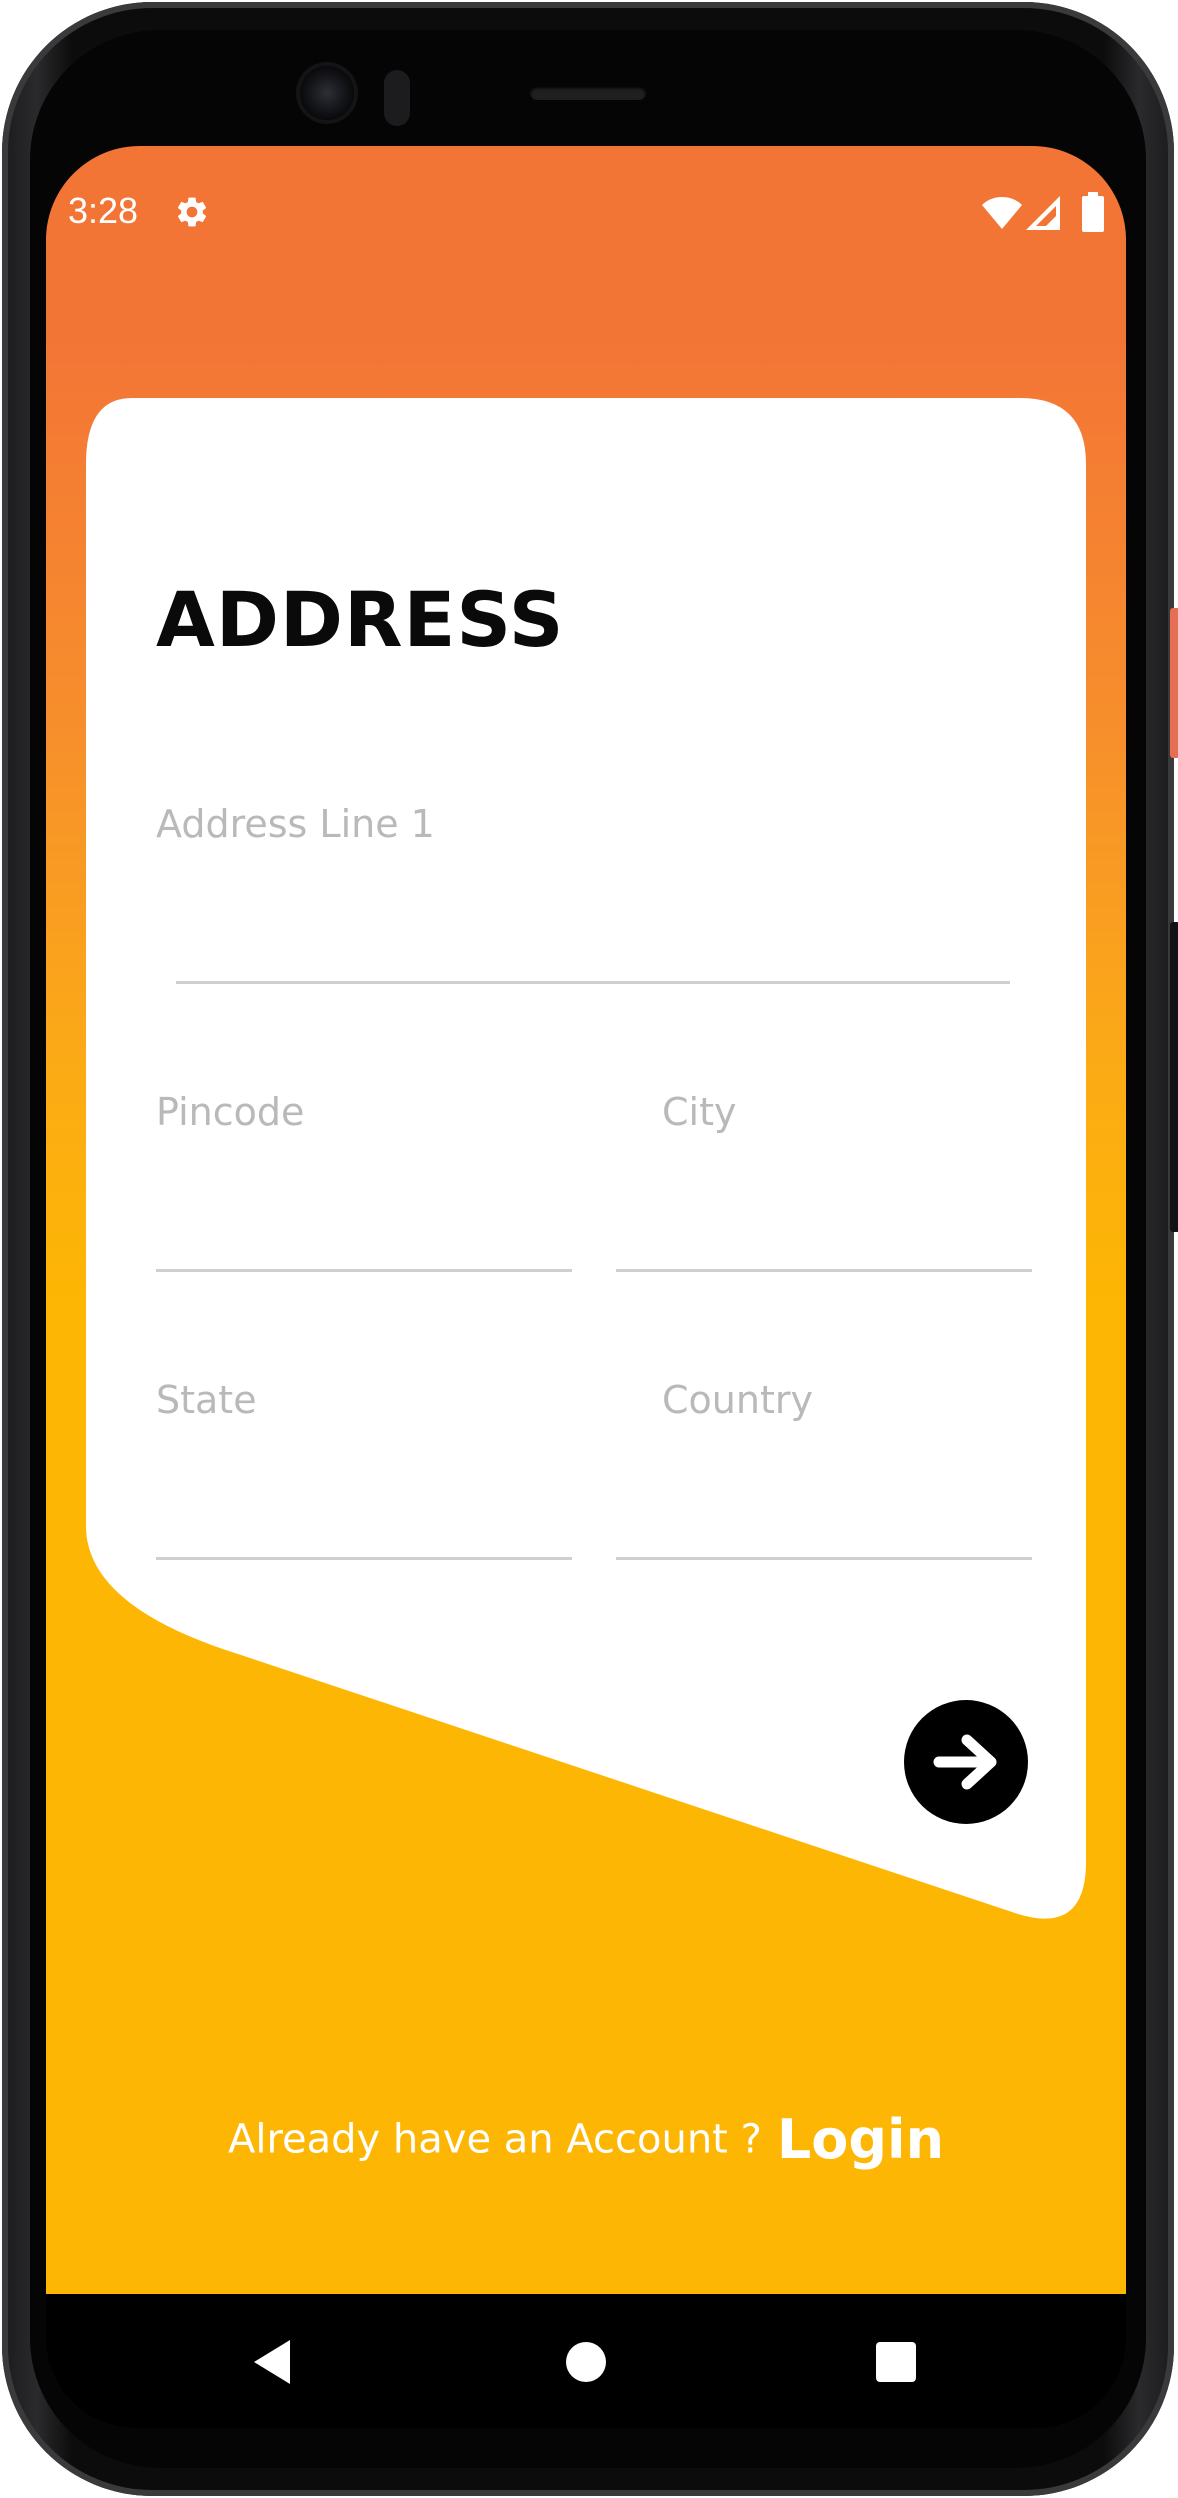 The width and height of the screenshot is (1178, 2498). I want to click on state-placeholder: State, so click(206, 1400).